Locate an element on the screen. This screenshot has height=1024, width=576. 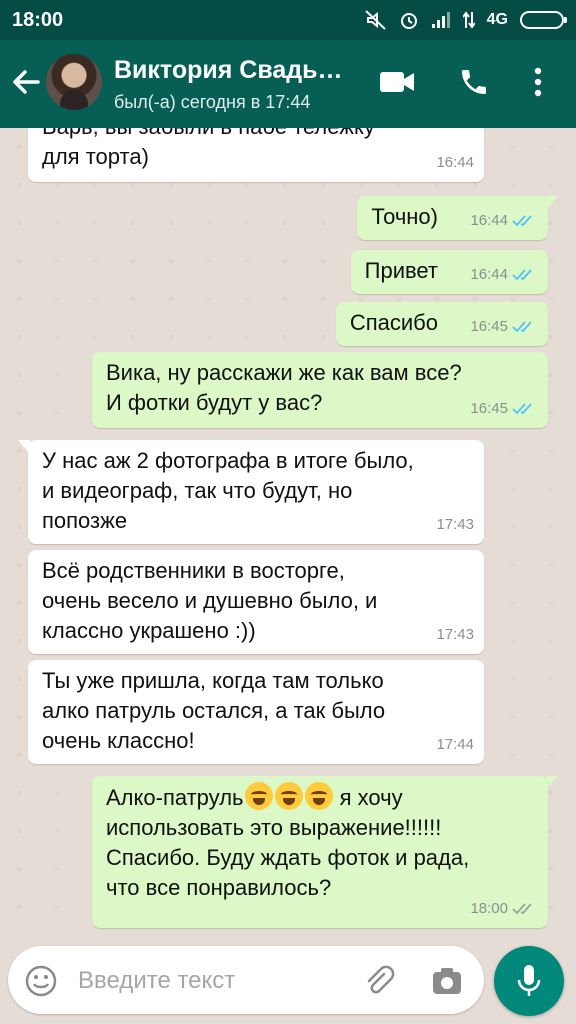
message-text: Спасибо is located at coordinates (393, 322).